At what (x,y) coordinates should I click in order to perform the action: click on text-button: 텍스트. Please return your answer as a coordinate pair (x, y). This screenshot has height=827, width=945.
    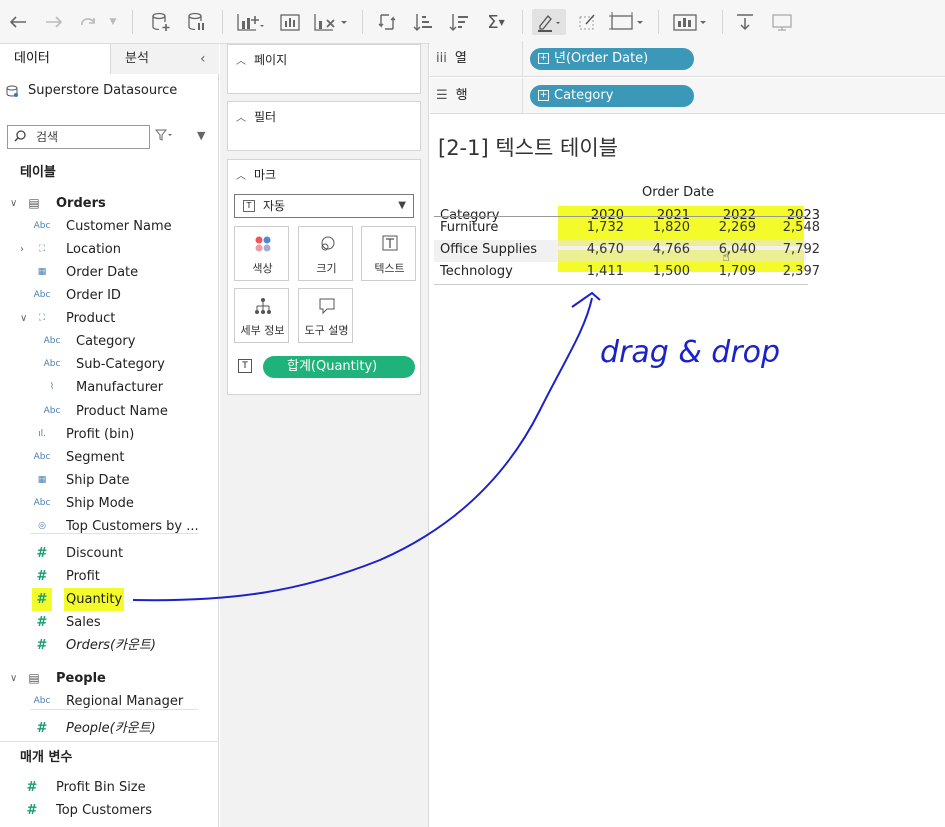
    Looking at the image, I should click on (388, 253).